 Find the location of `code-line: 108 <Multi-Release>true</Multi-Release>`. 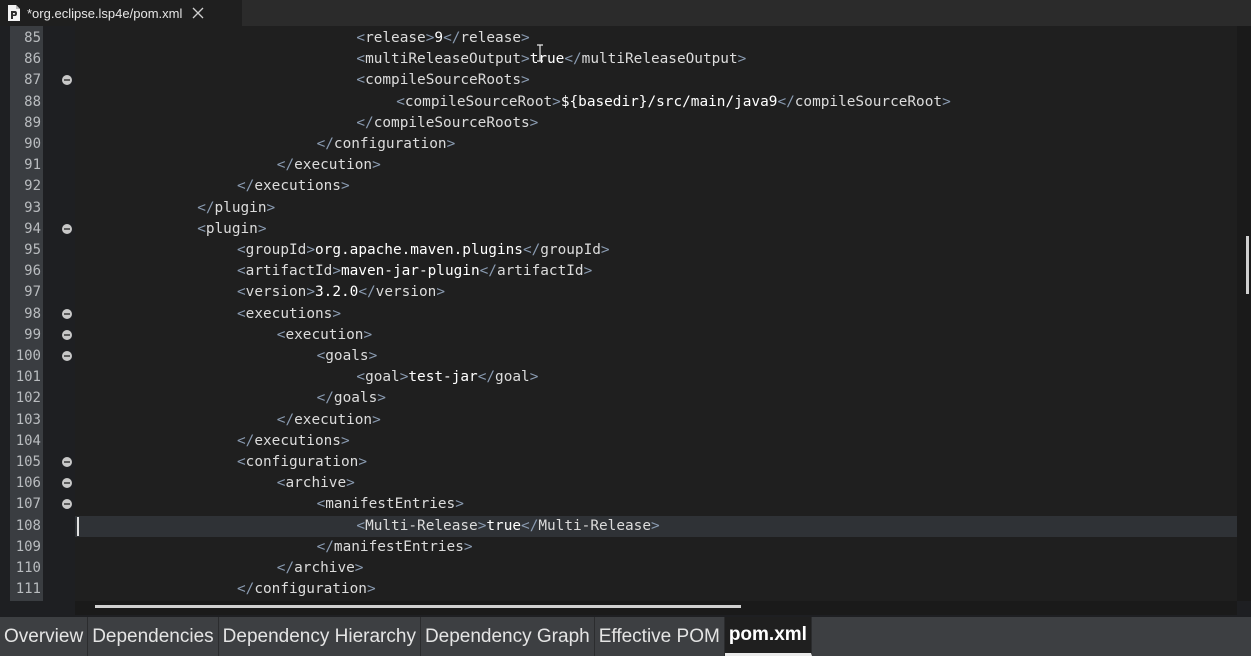

code-line: 108 <Multi-Release>true</Multi-Release> is located at coordinates (618, 526).